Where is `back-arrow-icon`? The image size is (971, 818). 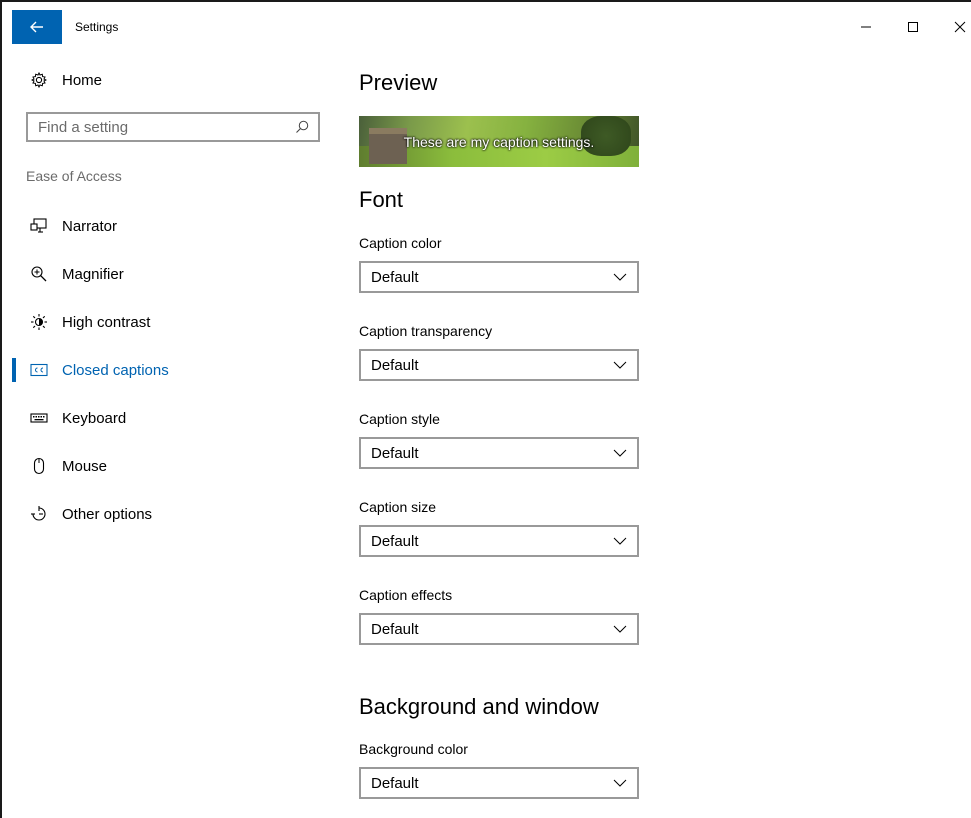 back-arrow-icon is located at coordinates (36, 27).